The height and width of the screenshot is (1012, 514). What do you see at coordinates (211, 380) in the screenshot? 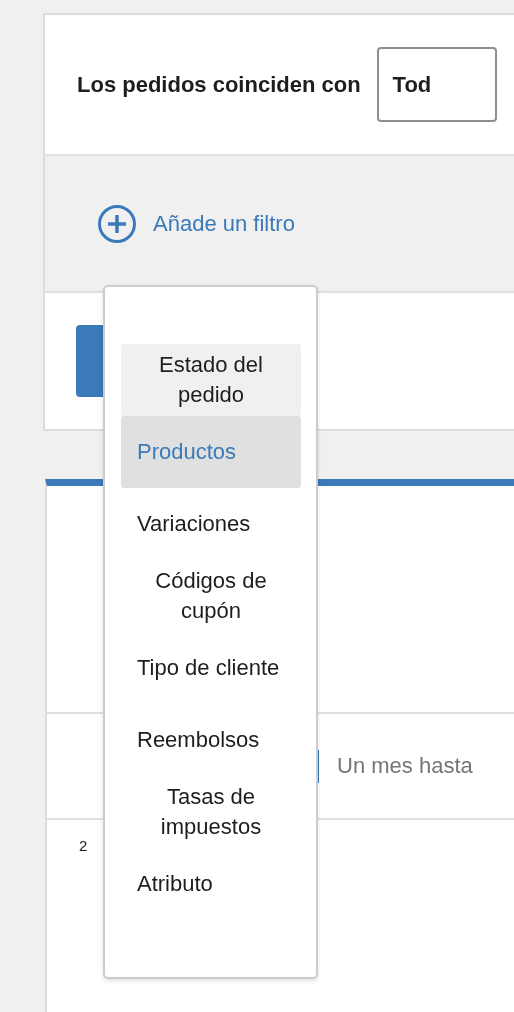
I see `filter-menu-item: Estado del pedido` at bounding box center [211, 380].